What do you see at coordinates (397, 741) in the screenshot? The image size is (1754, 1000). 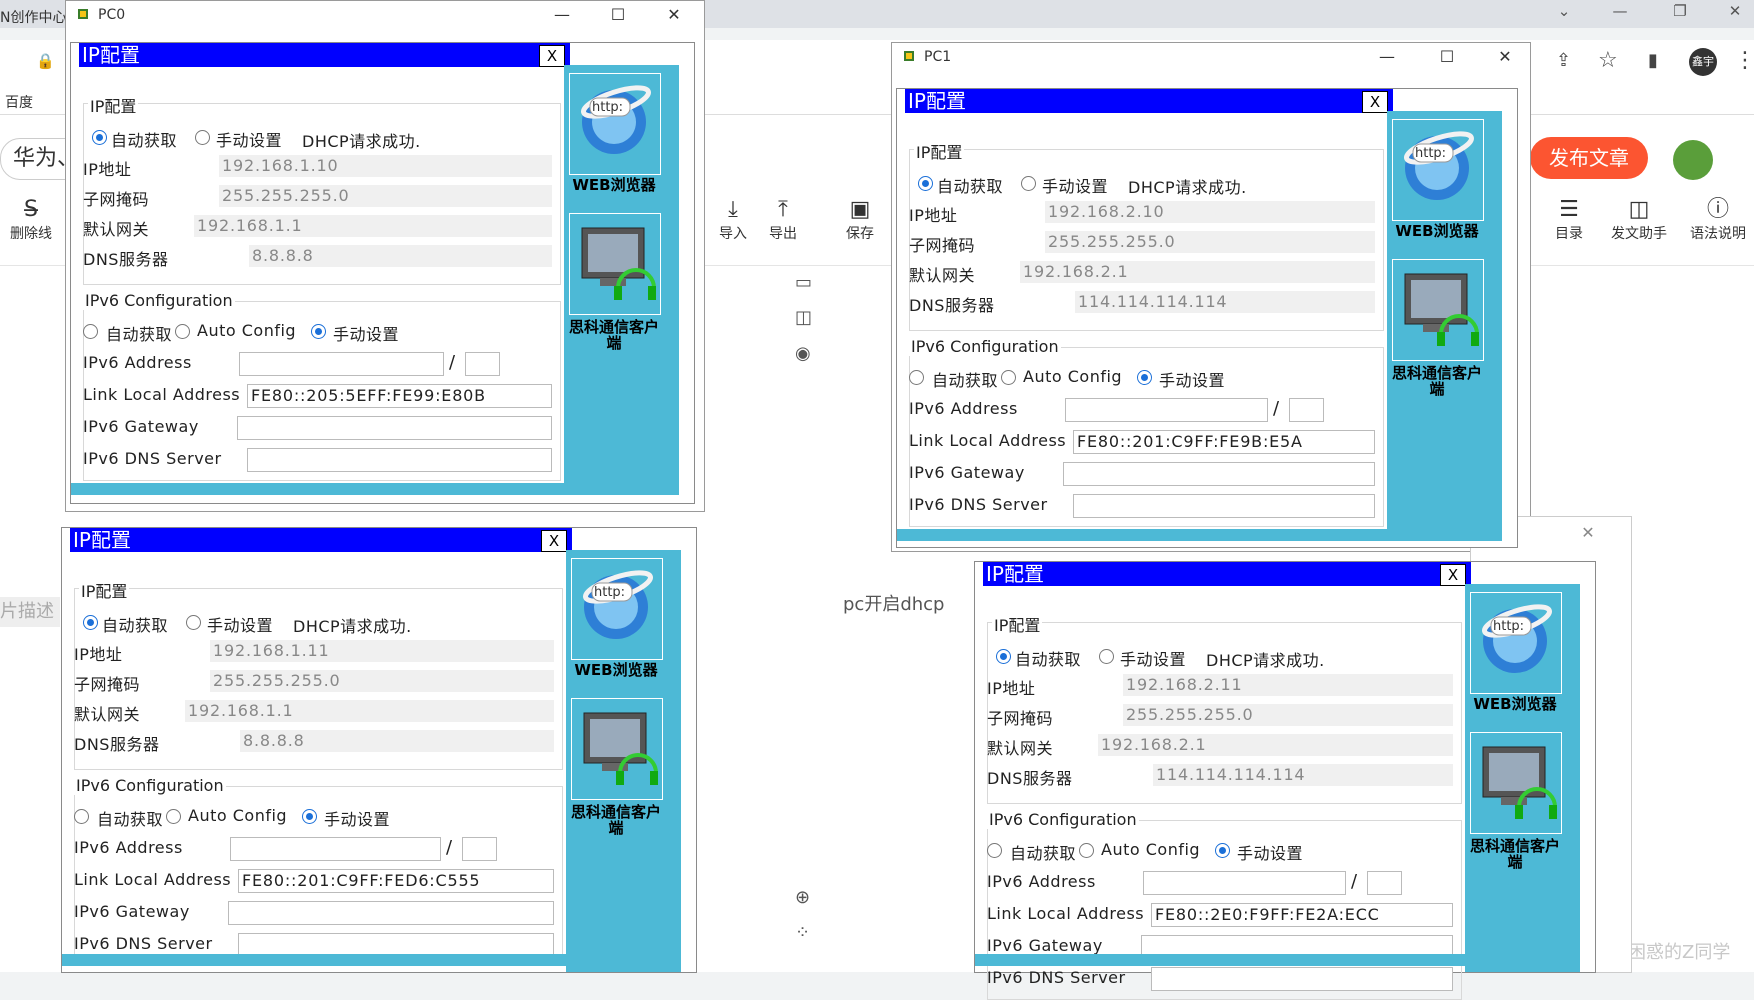 I see `dns-value: 8.8.8.8` at bounding box center [397, 741].